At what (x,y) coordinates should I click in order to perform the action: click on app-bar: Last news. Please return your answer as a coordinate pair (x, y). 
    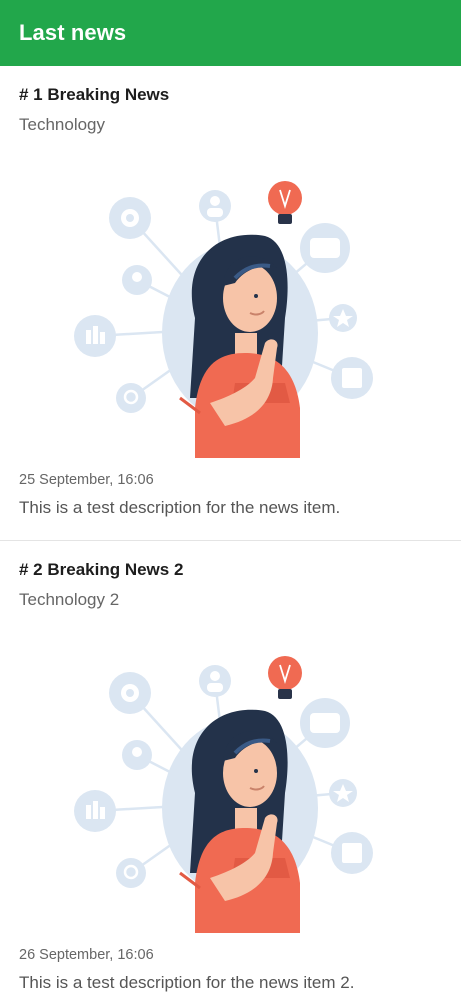
    Looking at the image, I should click on (230, 33).